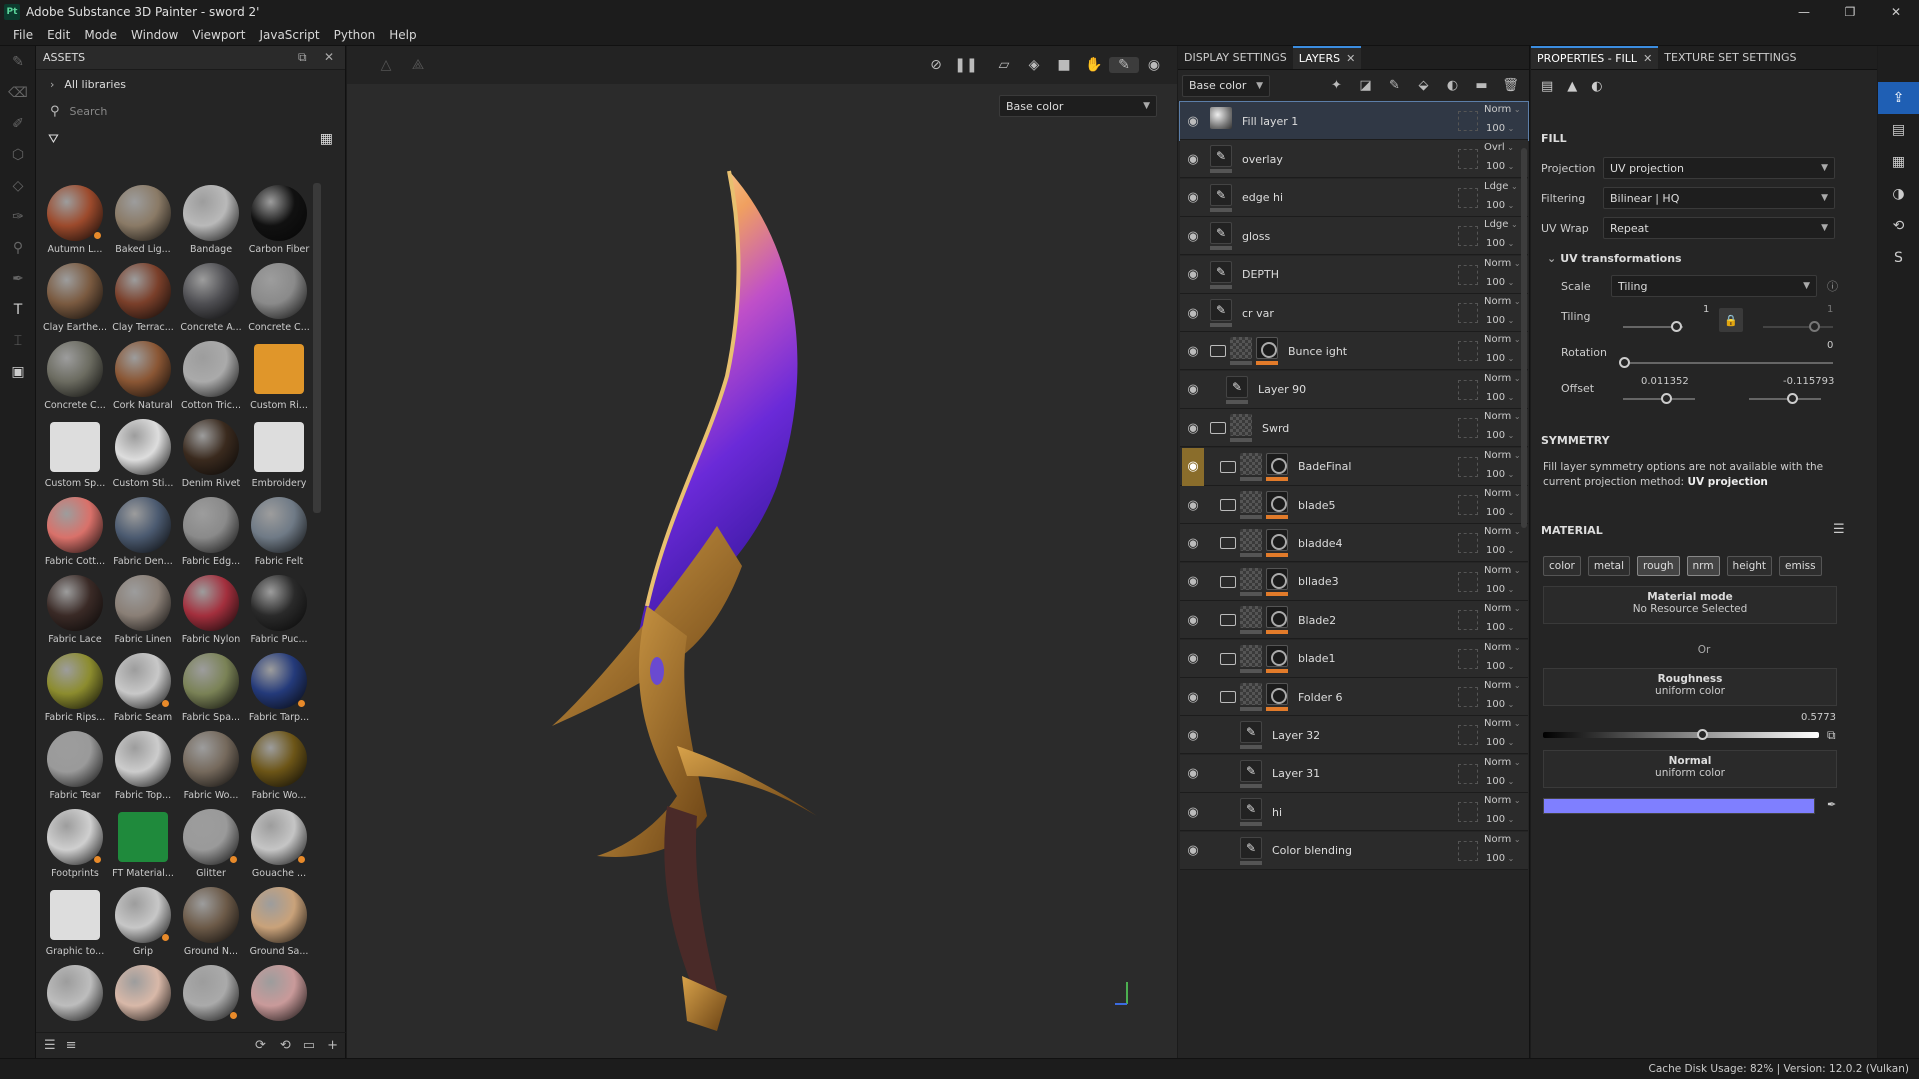 The image size is (1919, 1079). What do you see at coordinates (1282, 390) in the screenshot?
I see `layer-name: Layer 90` at bounding box center [1282, 390].